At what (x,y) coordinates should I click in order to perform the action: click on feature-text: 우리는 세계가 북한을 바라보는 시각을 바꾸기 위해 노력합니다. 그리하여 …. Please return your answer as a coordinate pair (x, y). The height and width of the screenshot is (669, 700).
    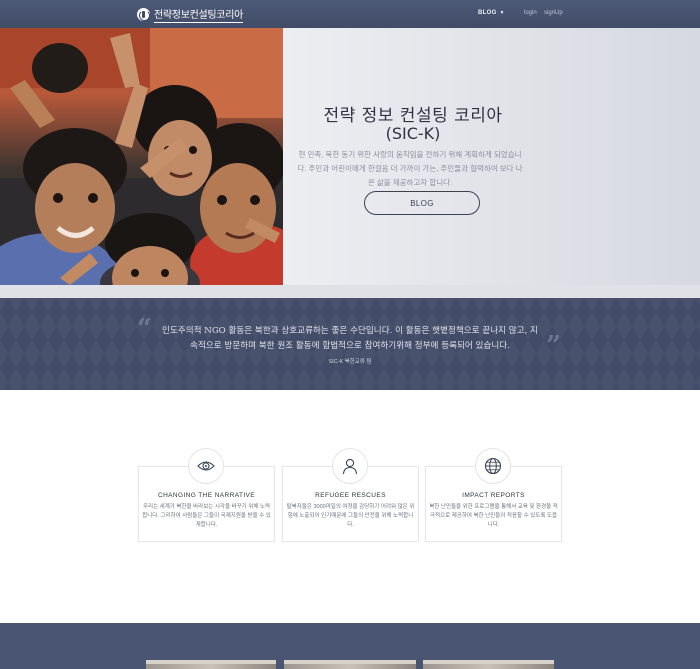
    Looking at the image, I should click on (206, 516).